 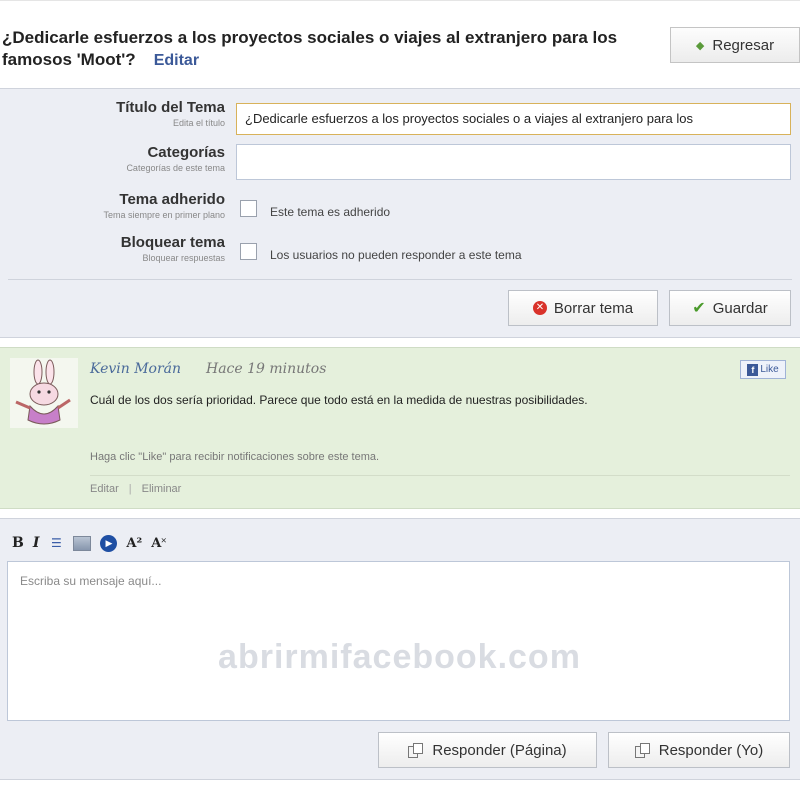 I want to click on image-icon, so click(x=82, y=543).